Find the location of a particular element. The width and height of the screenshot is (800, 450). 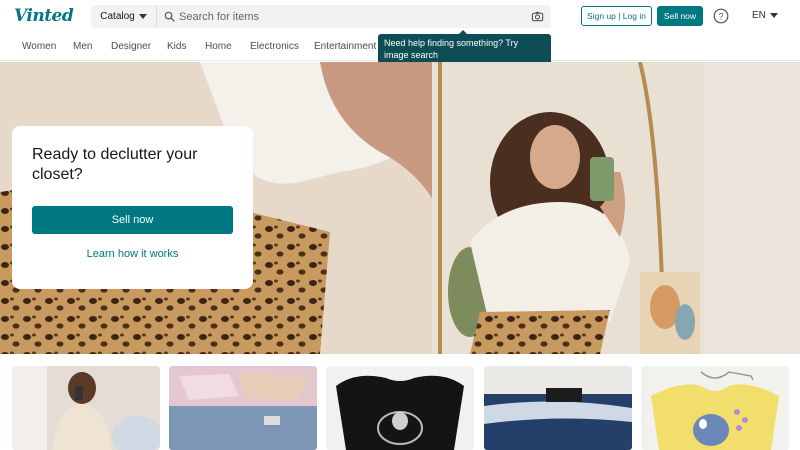

search-input is located at coordinates (349, 16).